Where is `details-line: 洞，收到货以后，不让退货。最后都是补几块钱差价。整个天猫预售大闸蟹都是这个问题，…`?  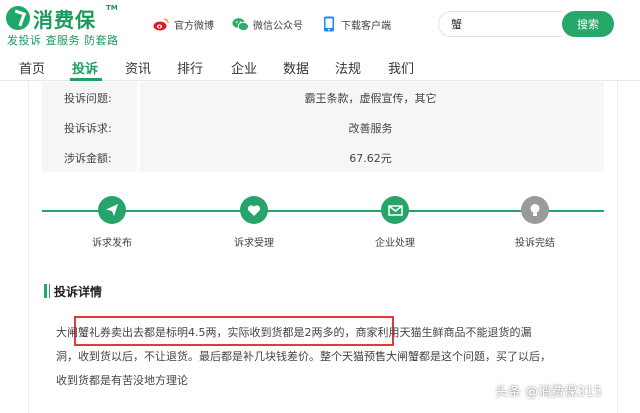 details-line: 洞，收到货以后，不让退货。最后都是补几块钱差价。整个天猫预售大闸蟹都是这个问题，… is located at coordinates (303, 356).